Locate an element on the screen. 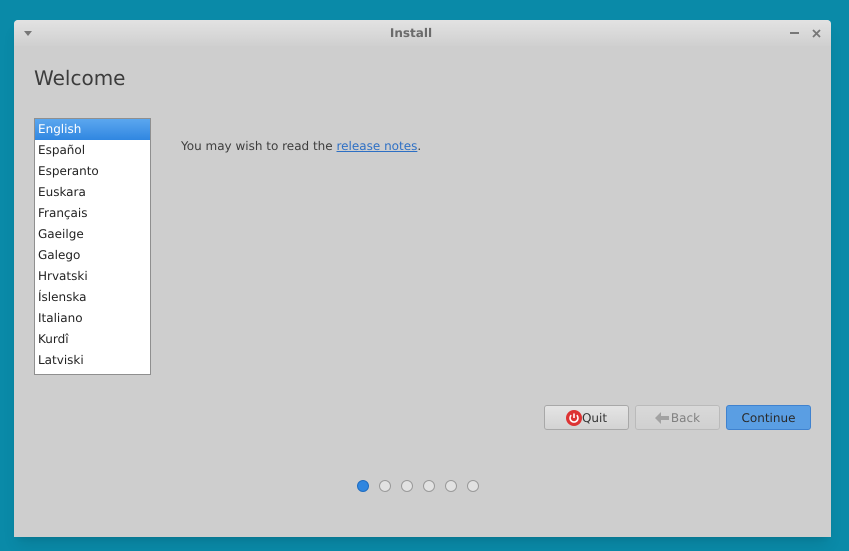  left-arrow-icon is located at coordinates (661, 418).